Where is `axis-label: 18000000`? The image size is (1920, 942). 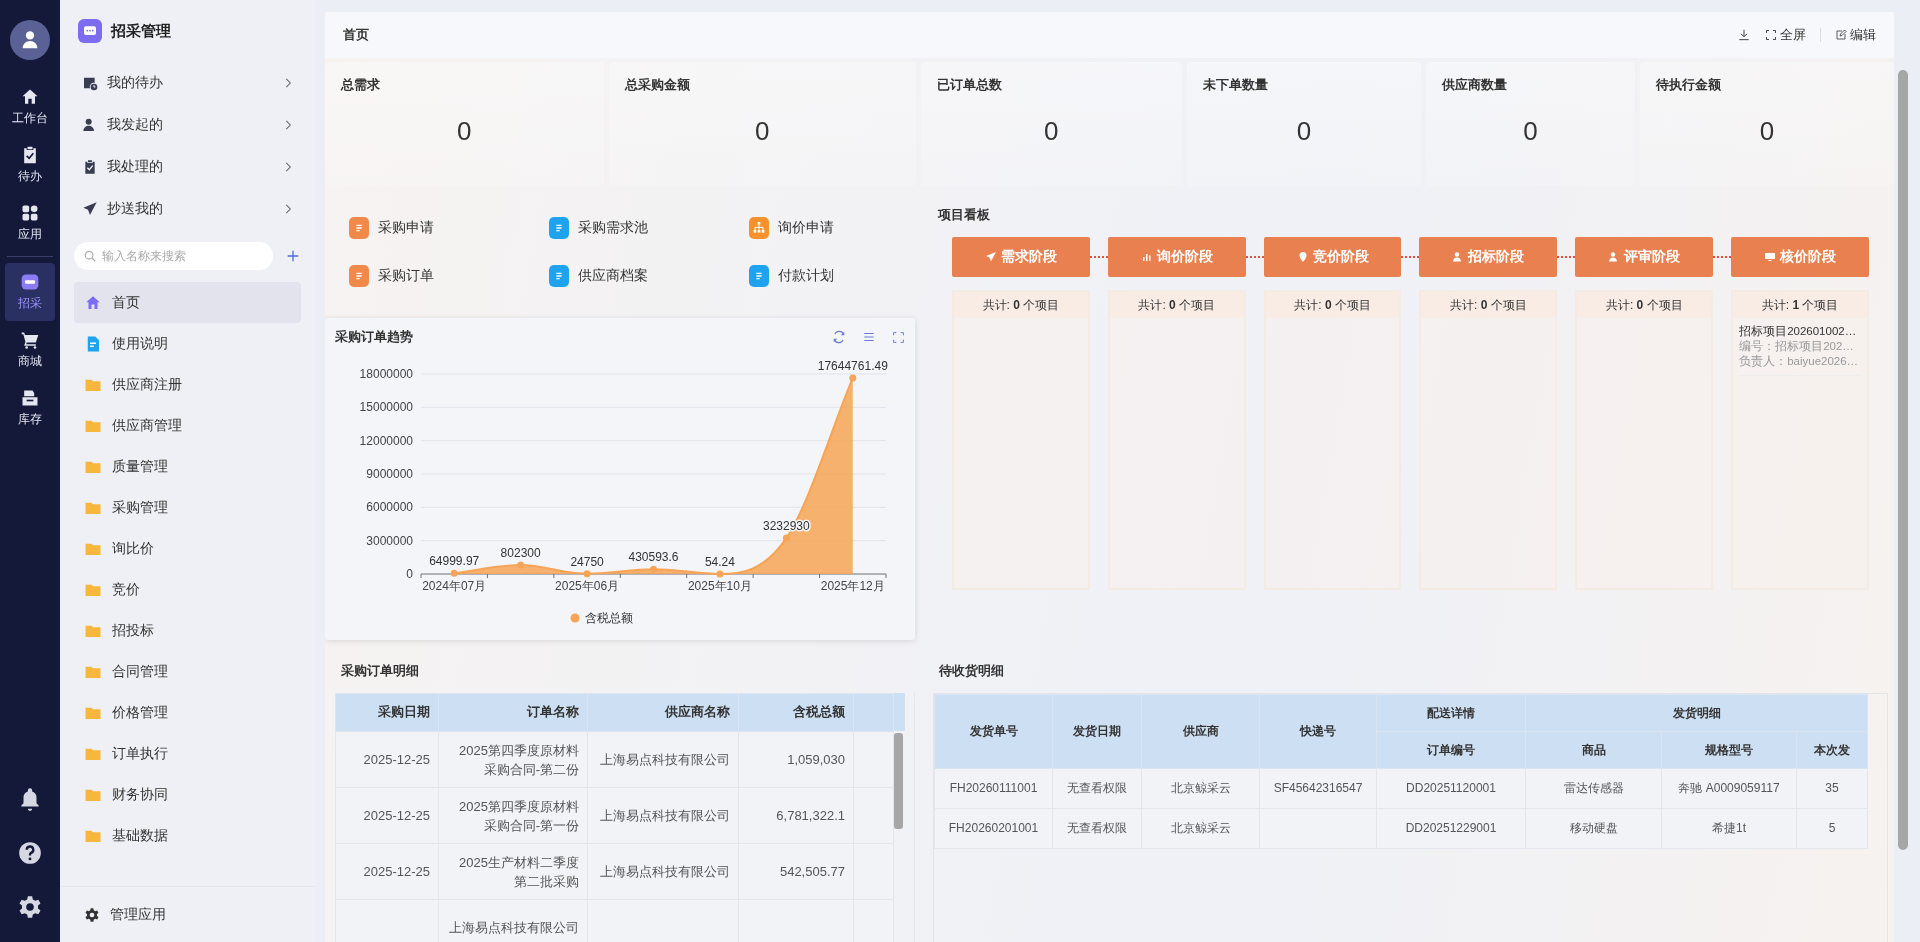
axis-label: 18000000 is located at coordinates (386, 374).